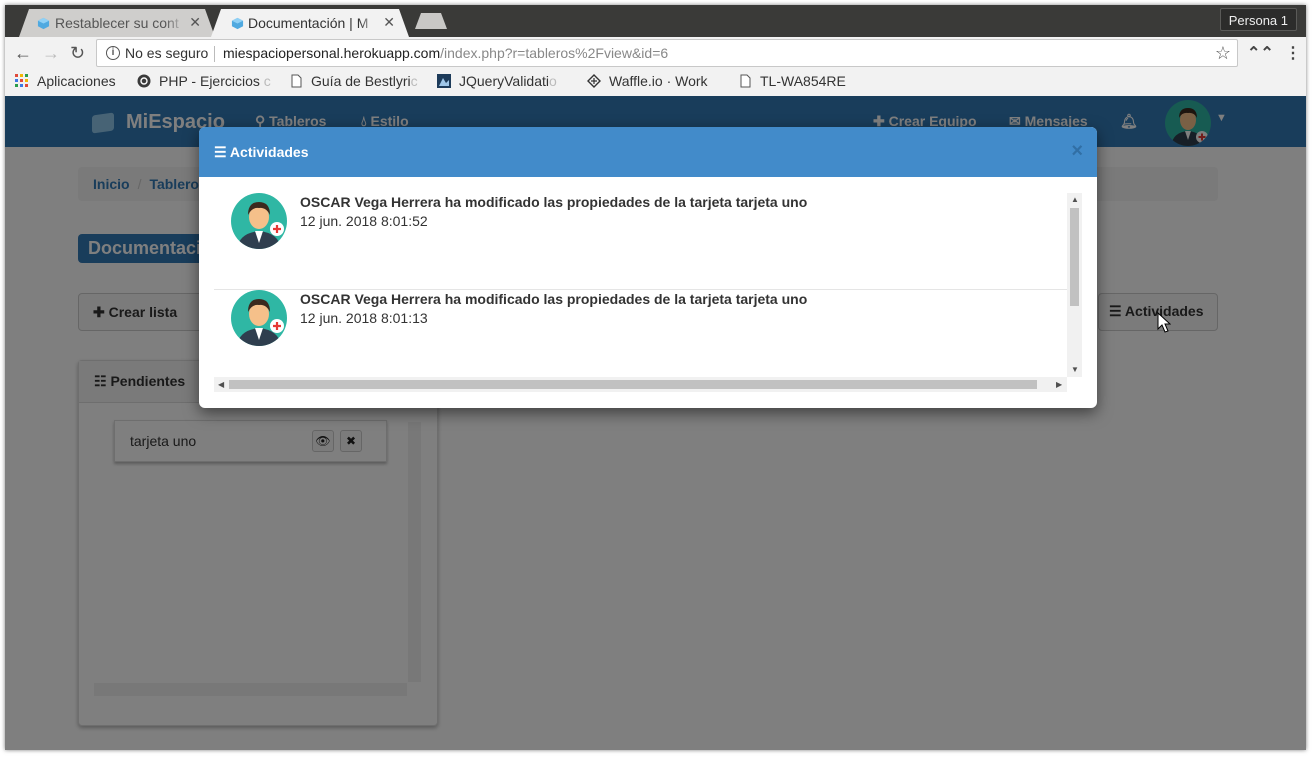 The height and width of the screenshot is (758, 1315). What do you see at coordinates (444, 81) in the screenshot?
I see `jquery-image-icon` at bounding box center [444, 81].